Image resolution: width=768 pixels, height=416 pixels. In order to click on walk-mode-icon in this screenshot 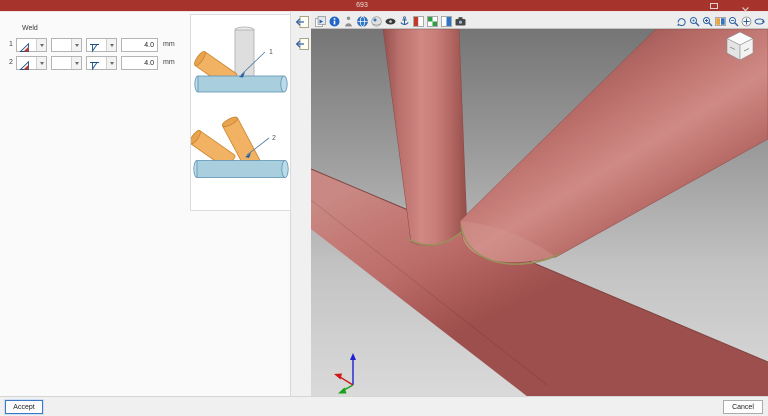, I will do `click(348, 20)`.